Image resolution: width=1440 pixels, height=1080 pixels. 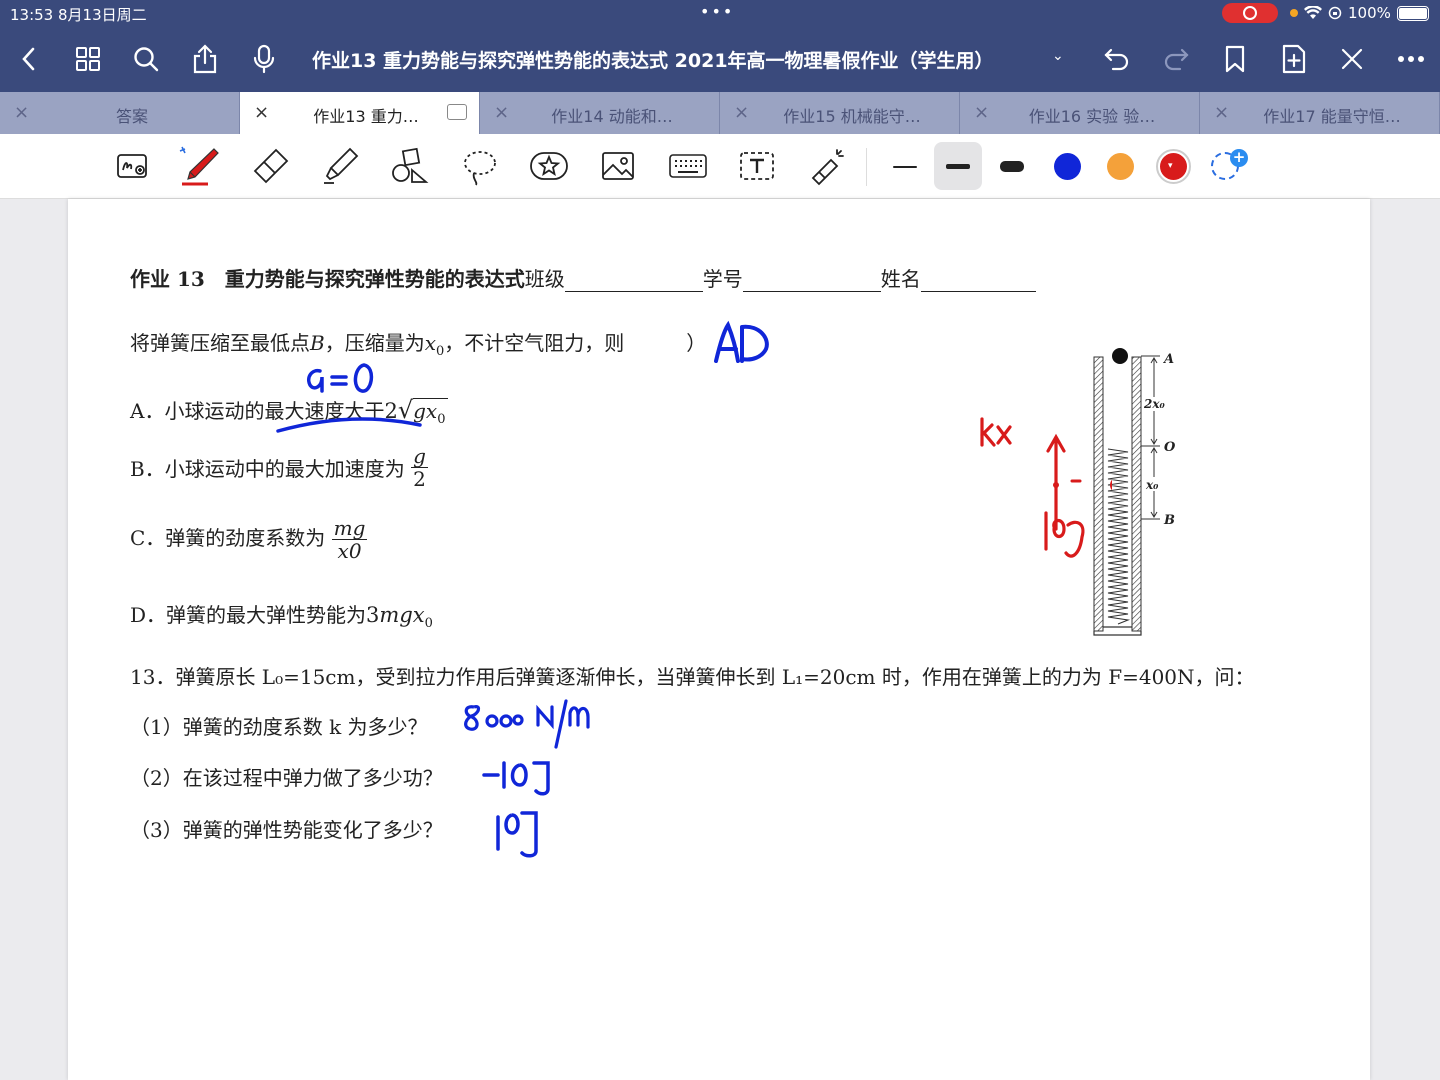 I want to click on battery-icon, so click(x=1412, y=13).